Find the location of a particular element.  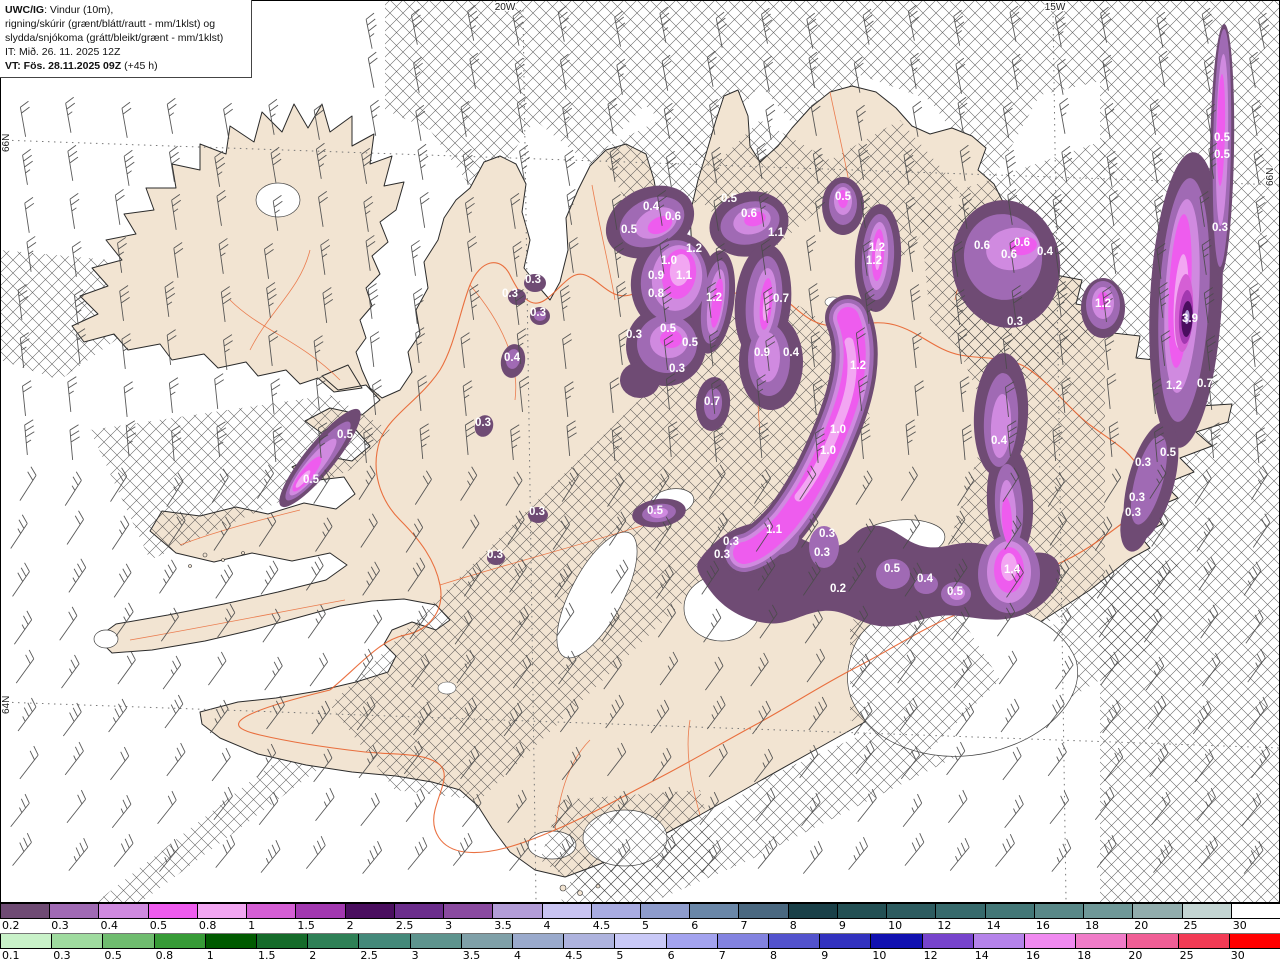

precip-value-label: 0.6 is located at coordinates (982, 246).